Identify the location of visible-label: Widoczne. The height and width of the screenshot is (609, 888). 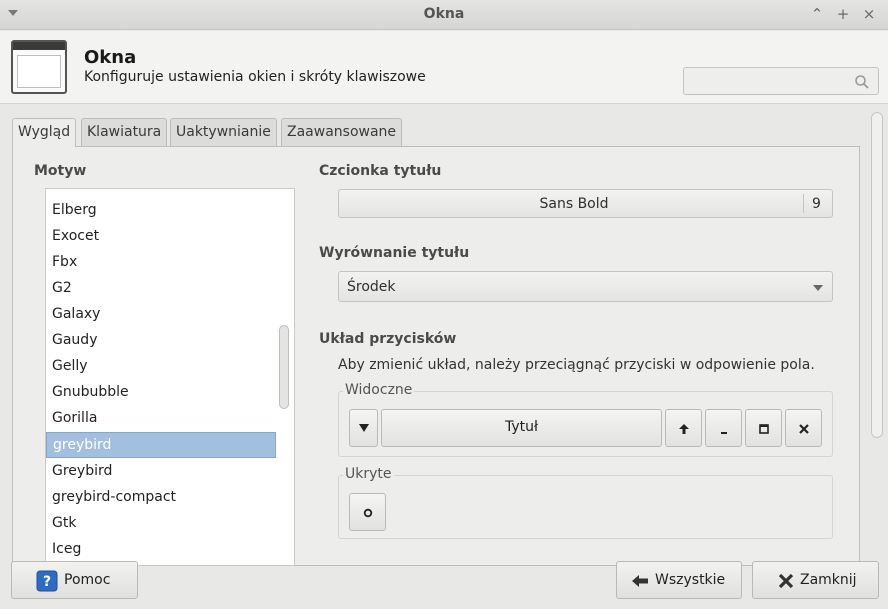
(379, 390).